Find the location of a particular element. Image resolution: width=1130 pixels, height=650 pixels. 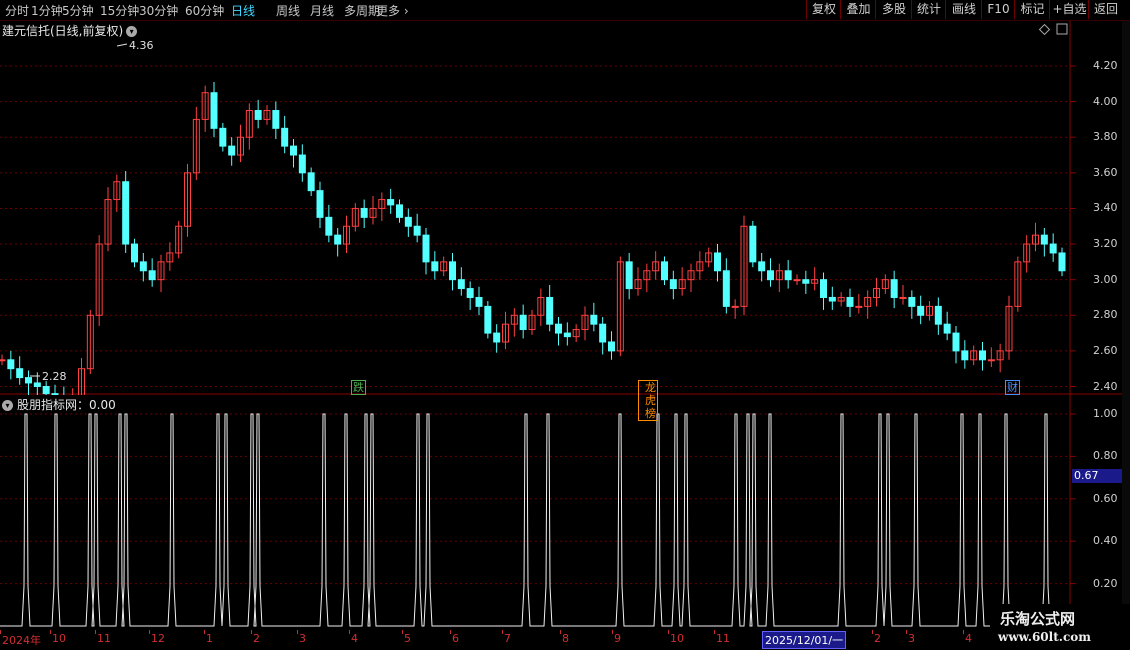

event-tag: 财 is located at coordinates (1012, 387).